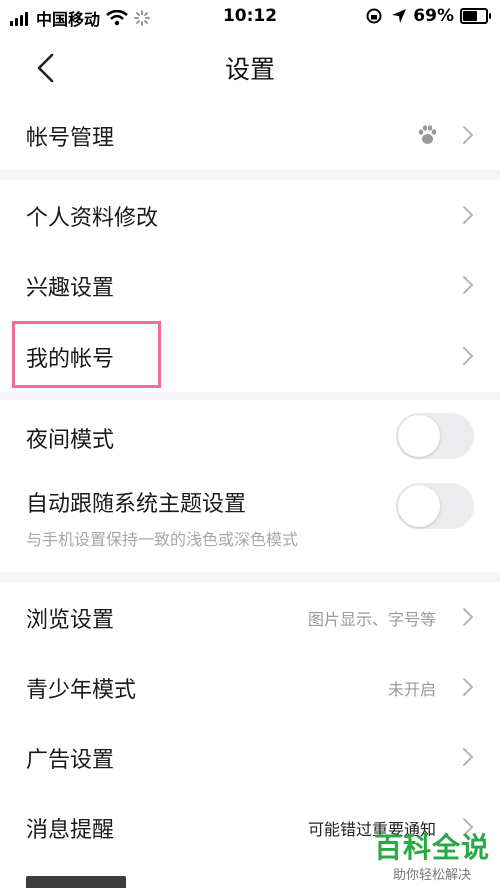 This screenshot has width=500, height=888. Describe the element at coordinates (431, 847) in the screenshot. I see `watermark-title: 百科全说` at that location.